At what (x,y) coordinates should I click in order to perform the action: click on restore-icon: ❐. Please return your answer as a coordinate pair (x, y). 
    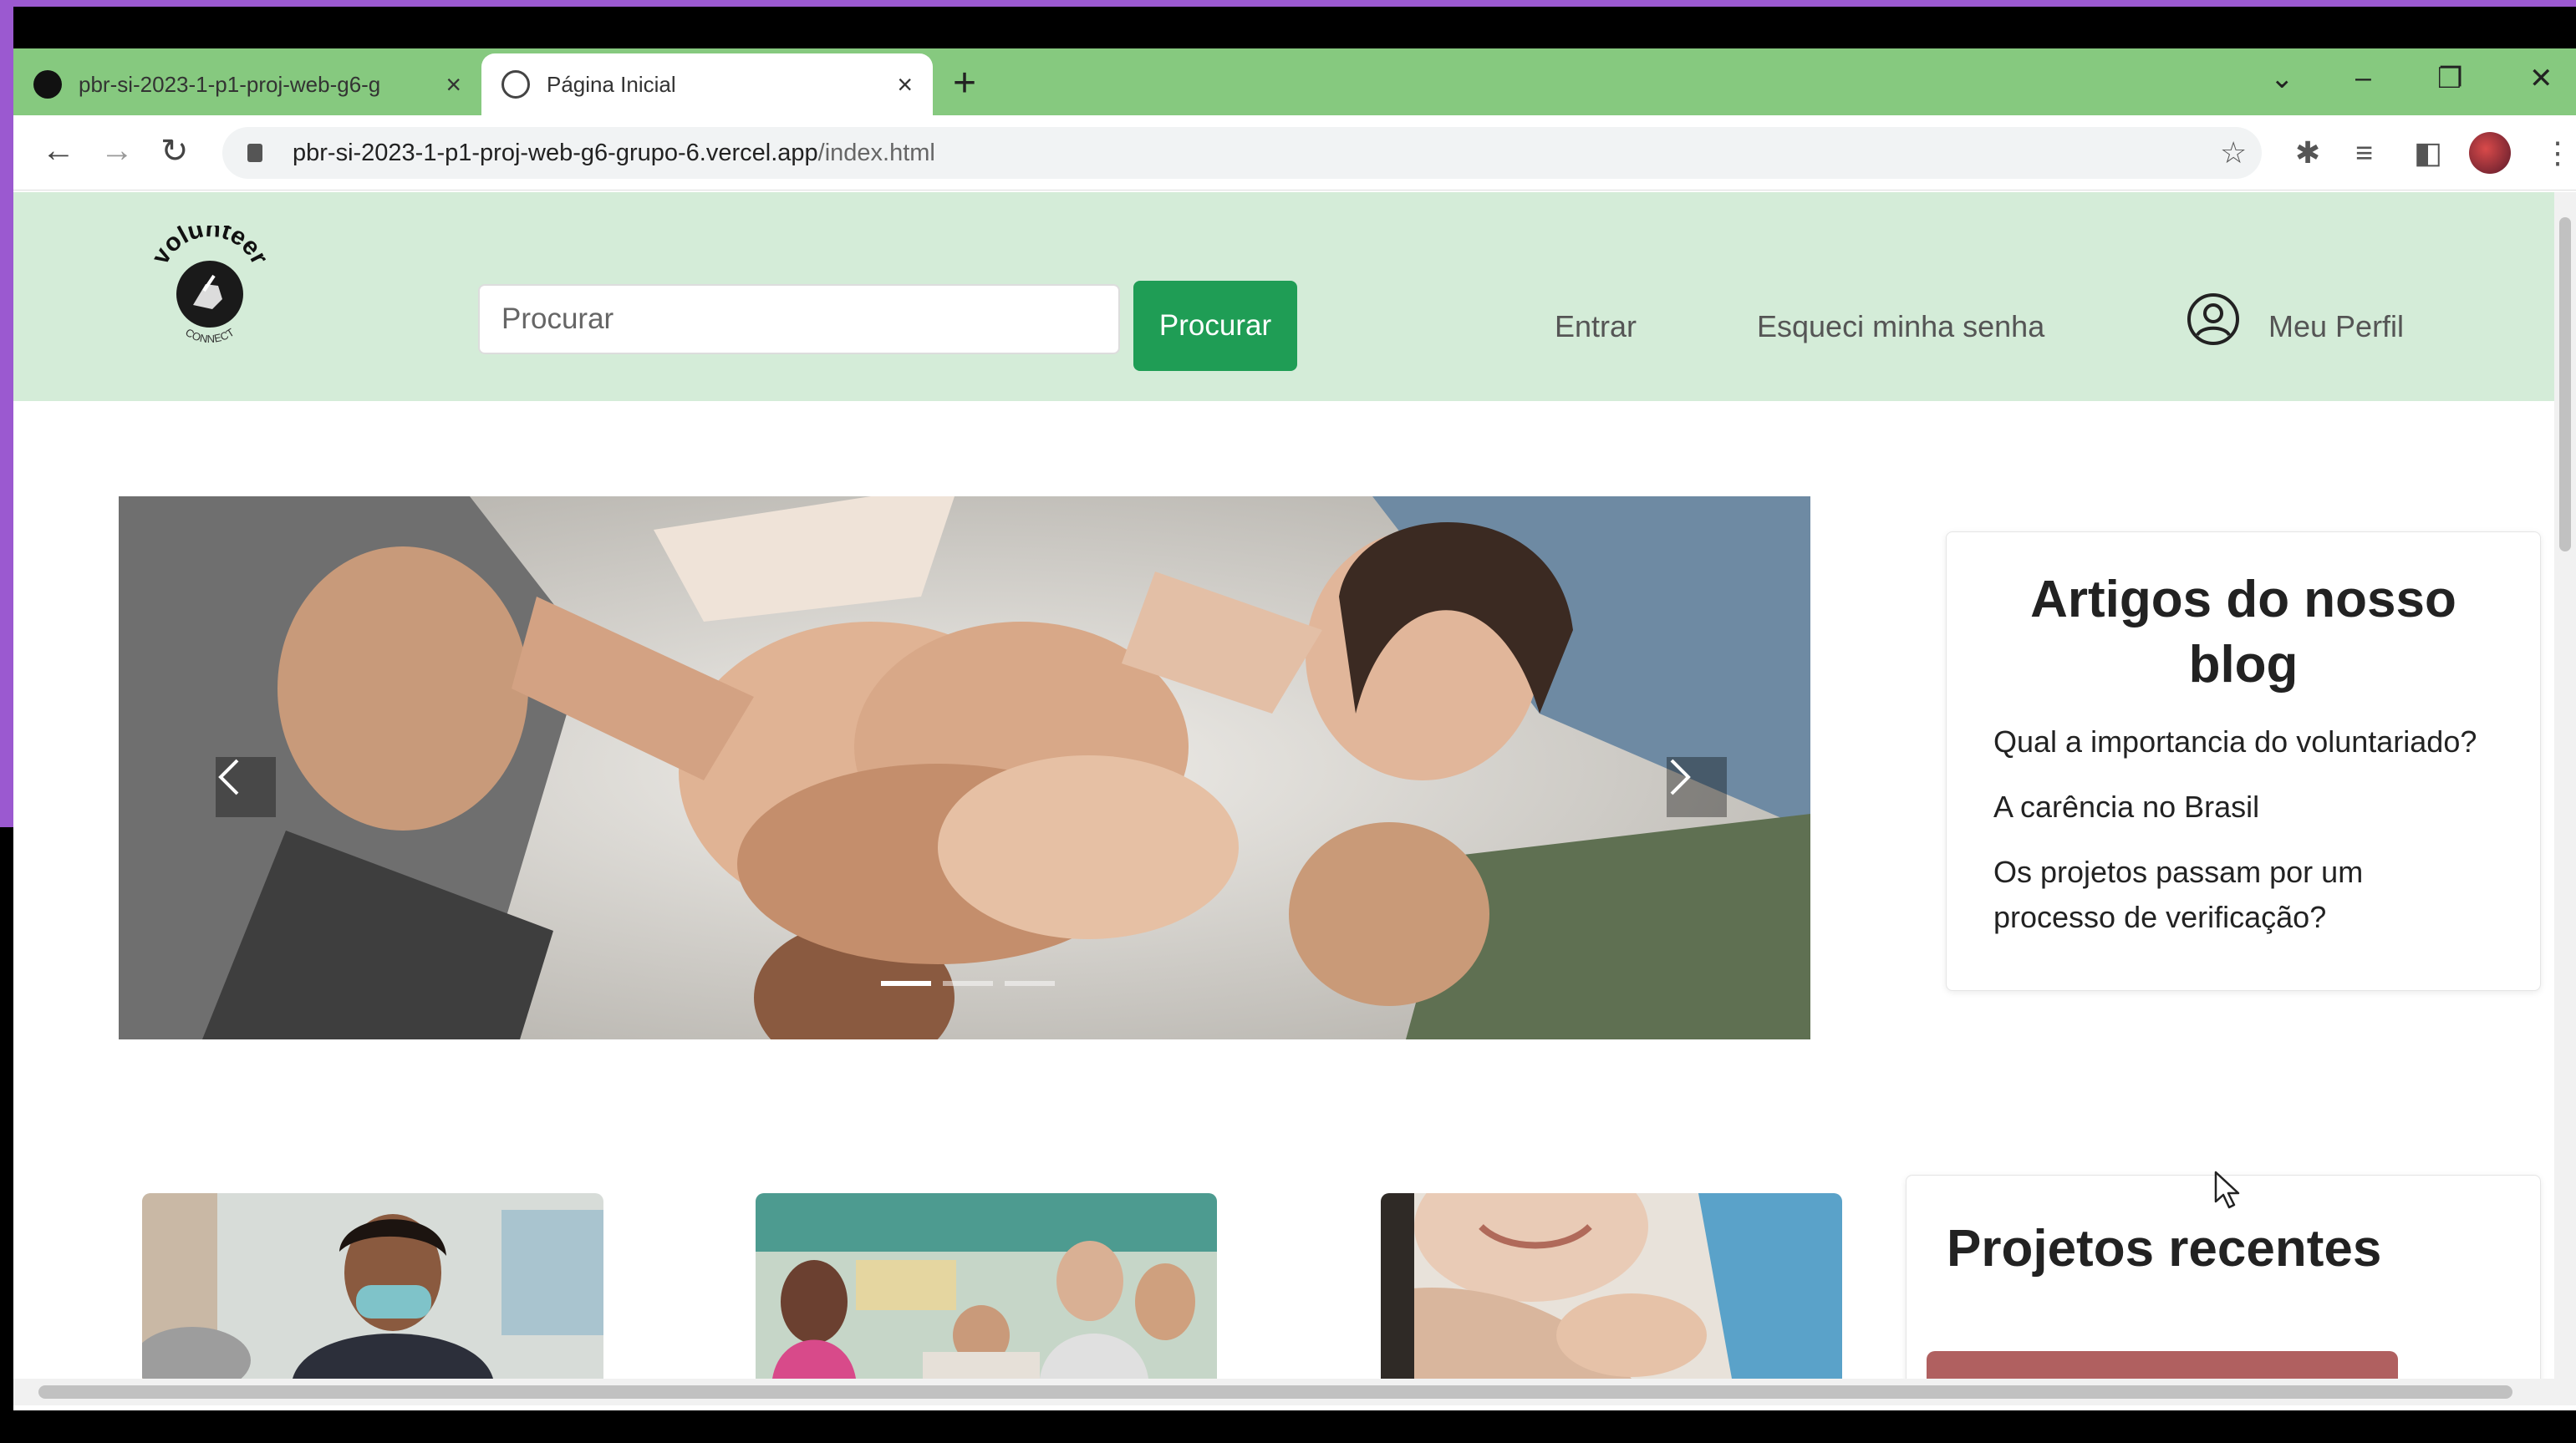
    Looking at the image, I should click on (2449, 78).